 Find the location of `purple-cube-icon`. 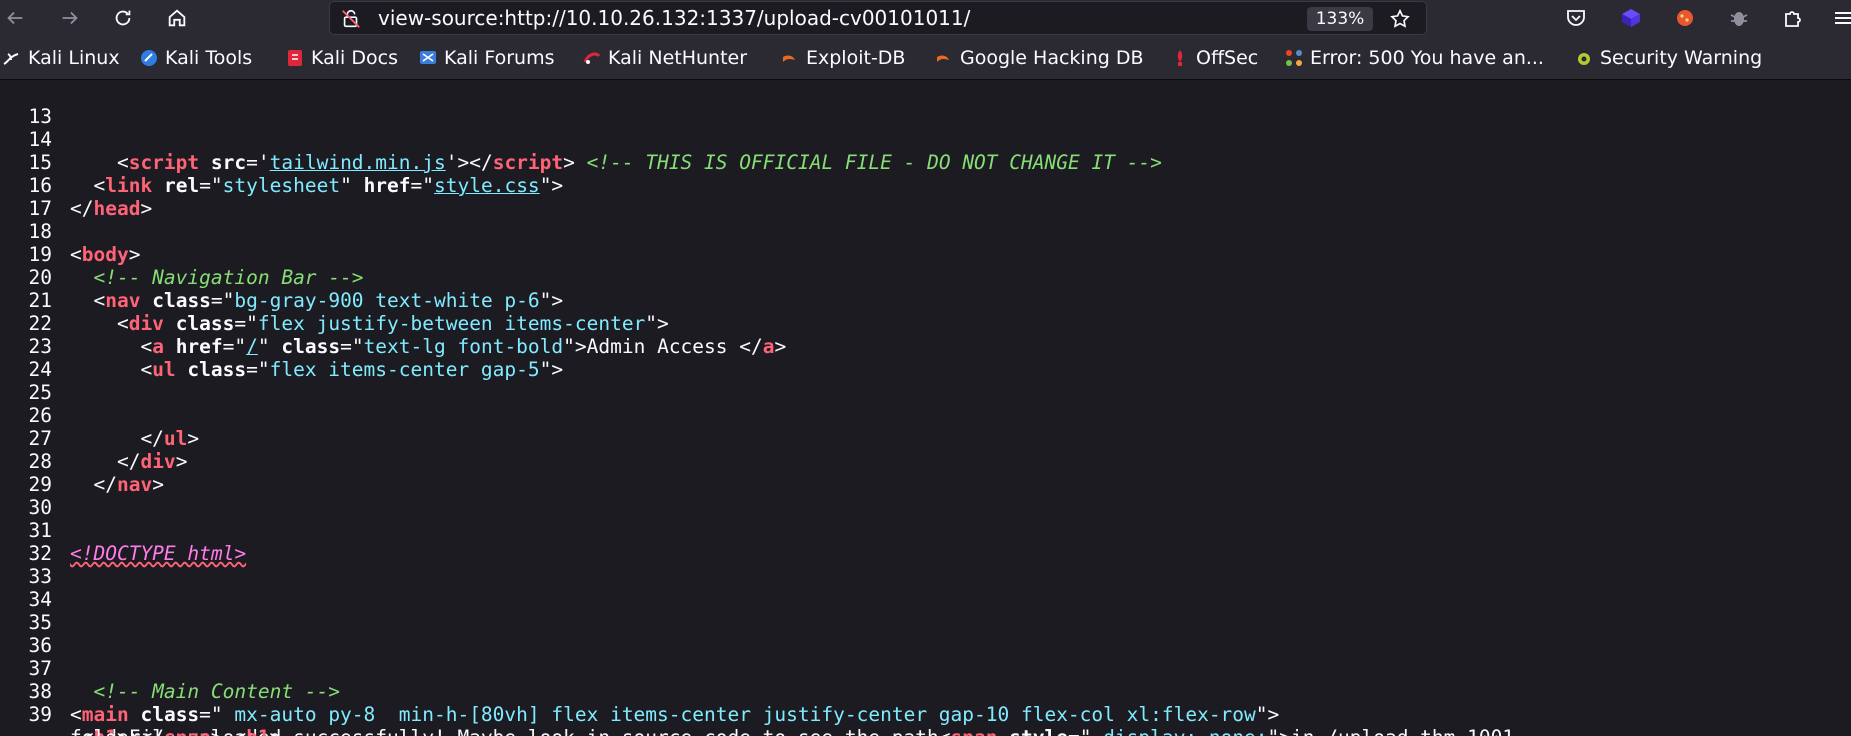

purple-cube-icon is located at coordinates (1631, 18).